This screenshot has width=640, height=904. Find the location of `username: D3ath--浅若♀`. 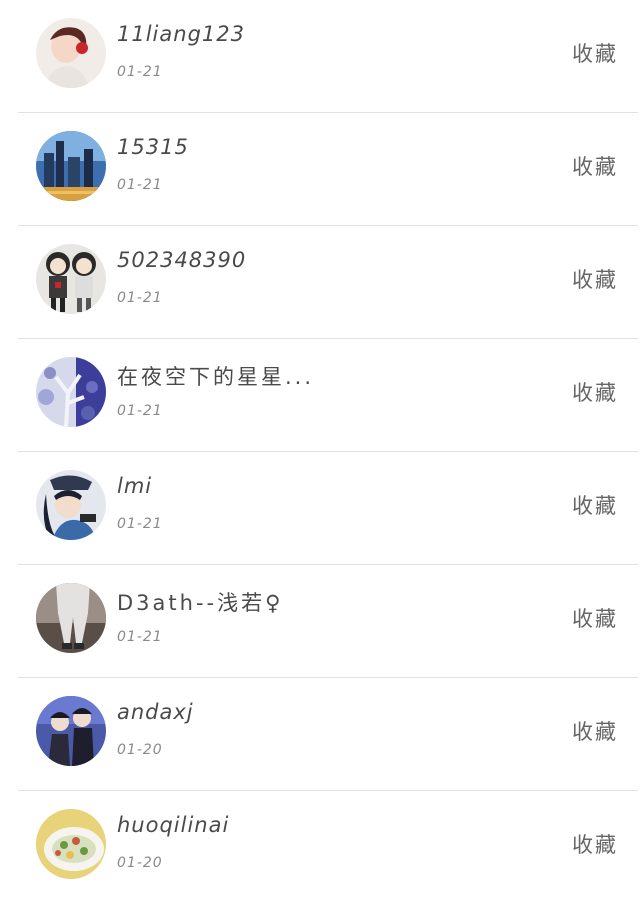

username: D3ath--浅若♀ is located at coordinates (200, 603).